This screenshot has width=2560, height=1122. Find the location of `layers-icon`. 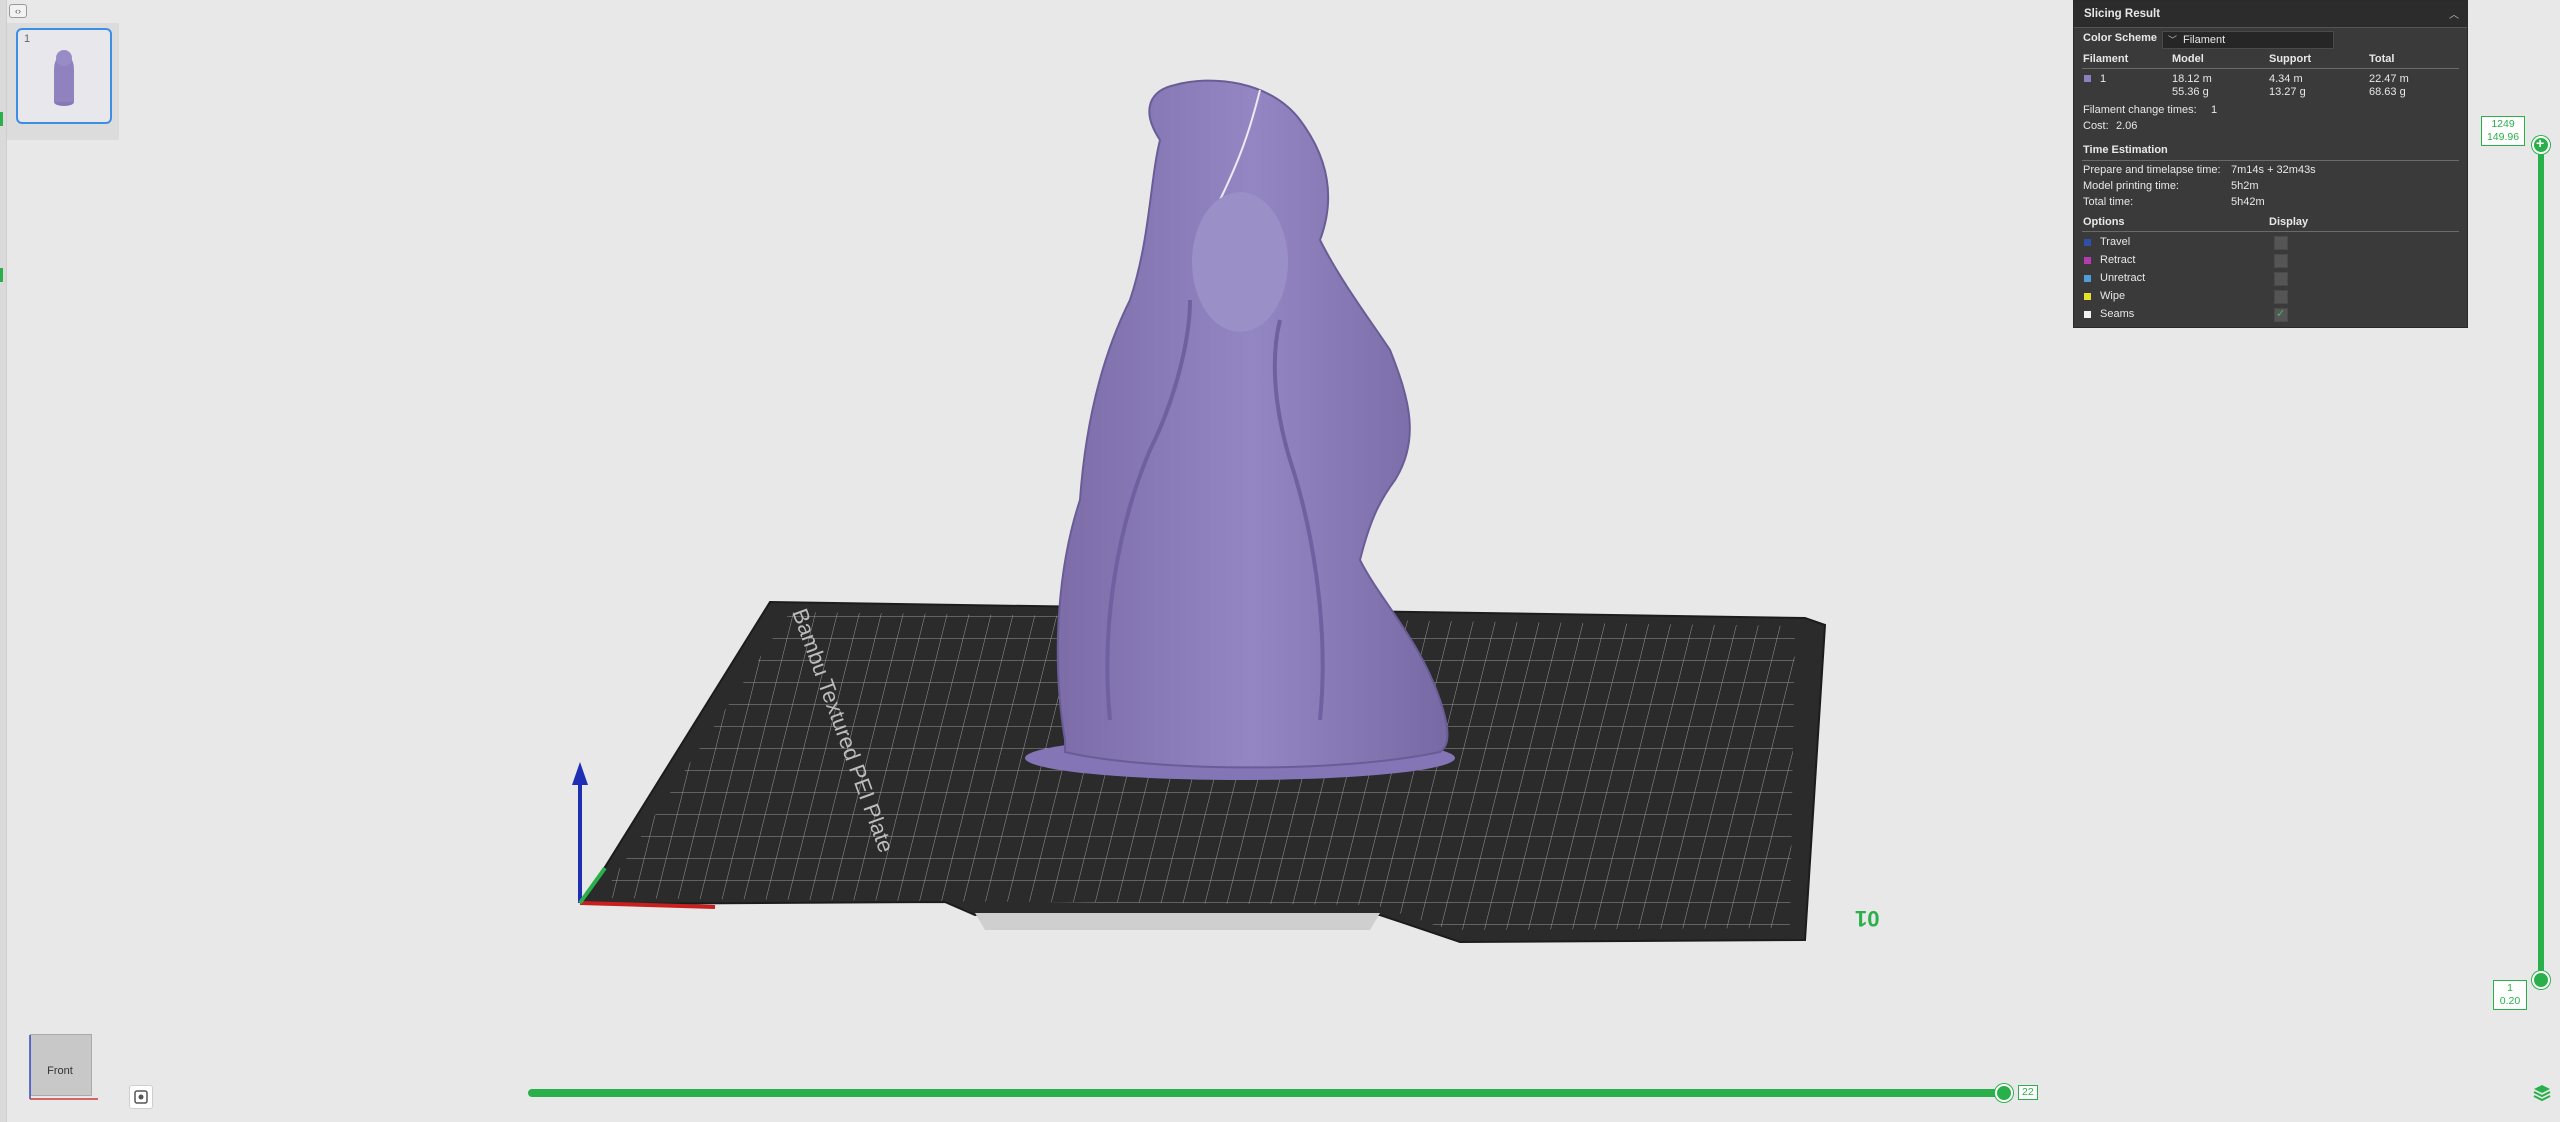

layers-icon is located at coordinates (2542, 1093).